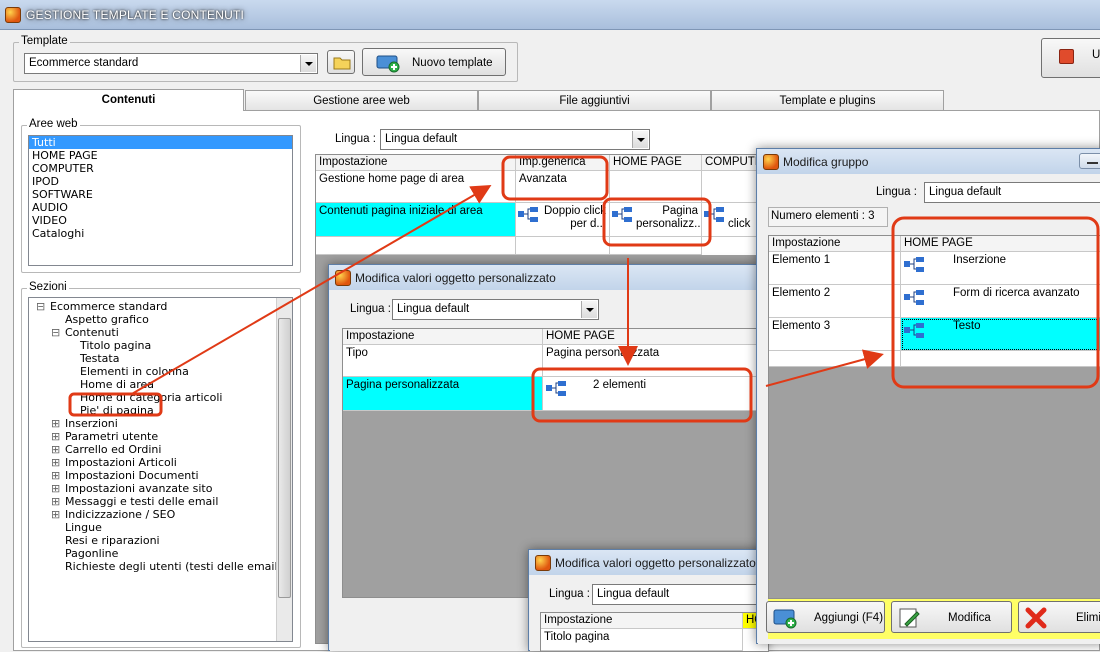 This screenshot has width=1100, height=652. I want to click on tab-contenuti-label: Contenuti, so click(128, 100).